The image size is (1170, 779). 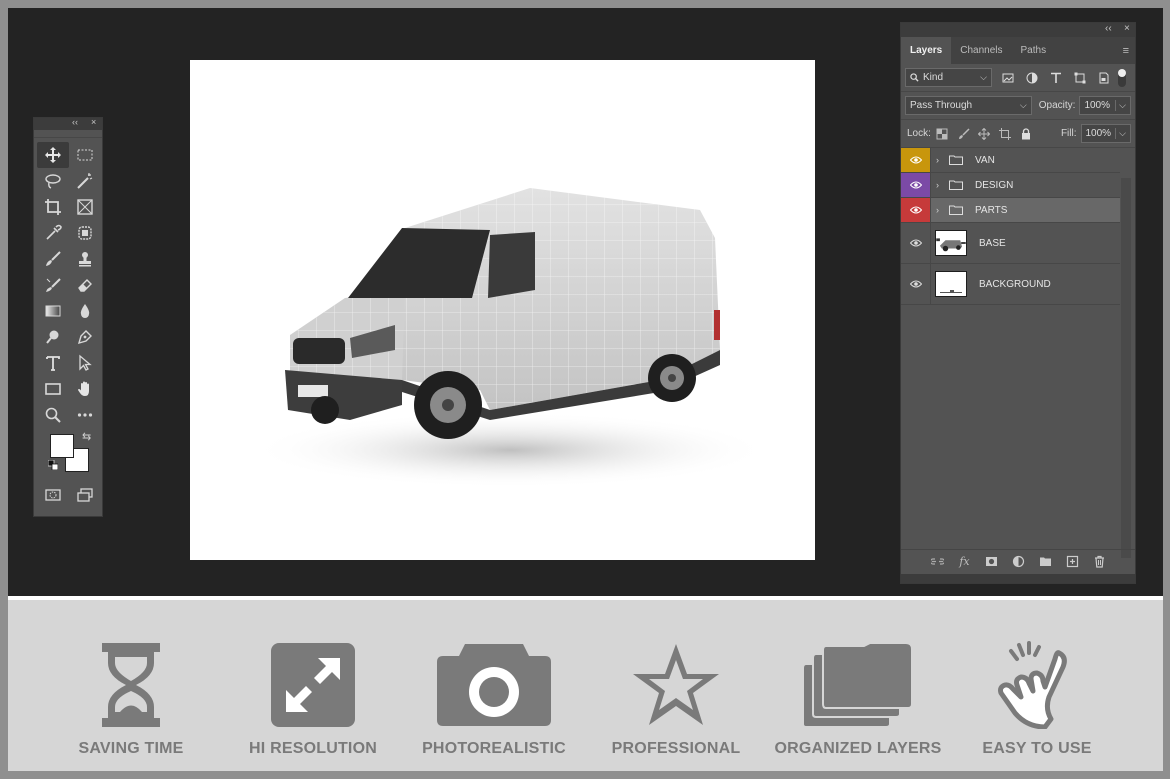 I want to click on tab-channels: Channels, so click(x=981, y=50).